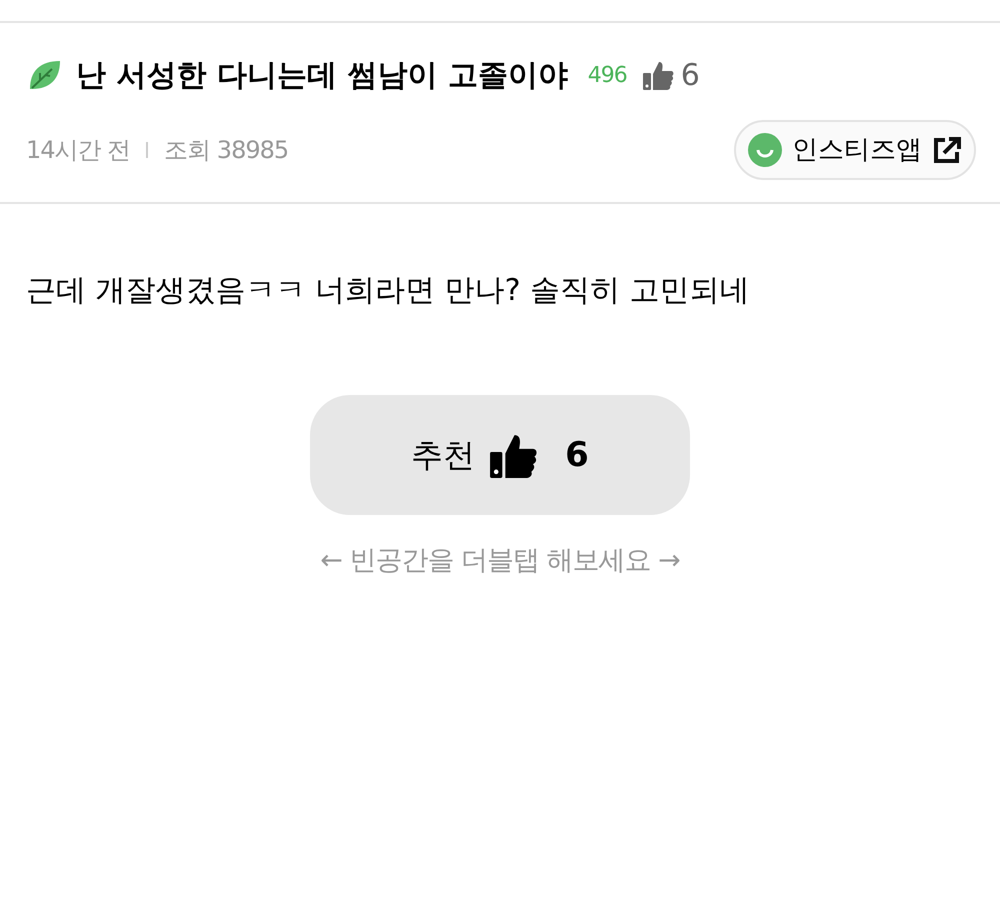 The height and width of the screenshot is (908, 1000). Describe the element at coordinates (388, 291) in the screenshot. I see `post-body: 근데 개잘생겼음ㅋㅋ 너희라면 만나? 솔직히 고민되네` at that location.